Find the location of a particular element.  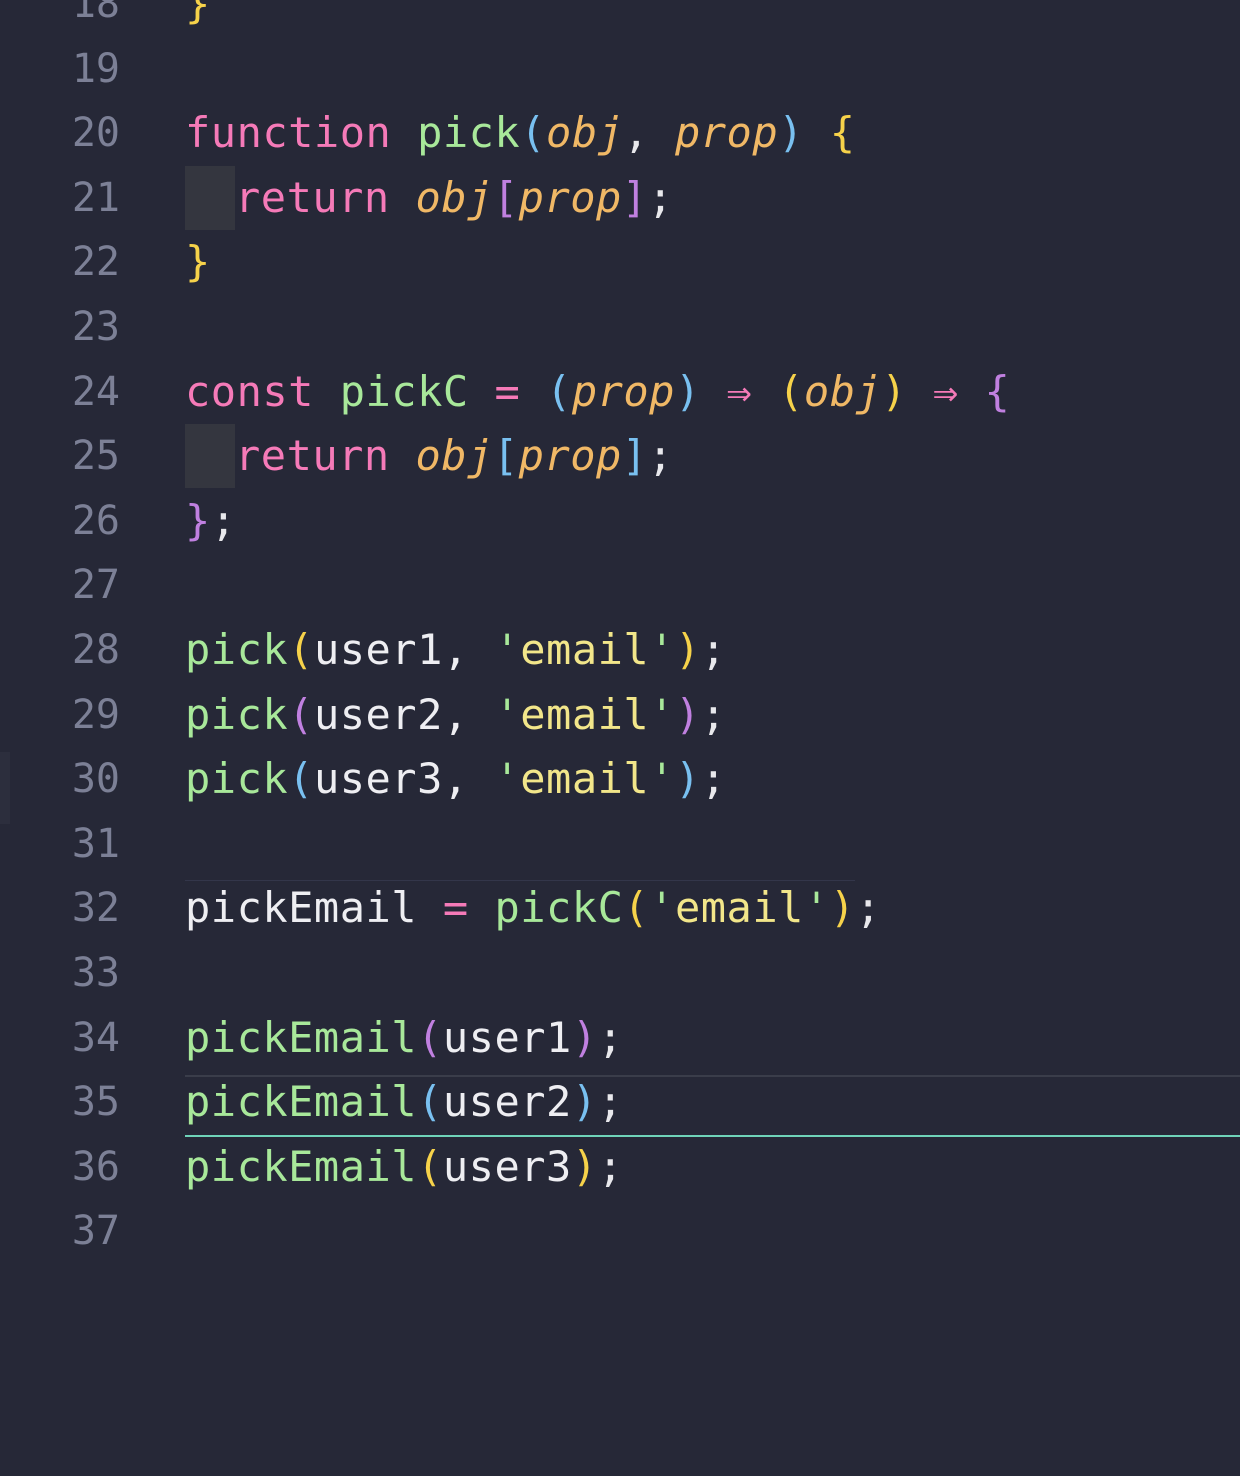

line-number: 29 is located at coordinates (95, 714).